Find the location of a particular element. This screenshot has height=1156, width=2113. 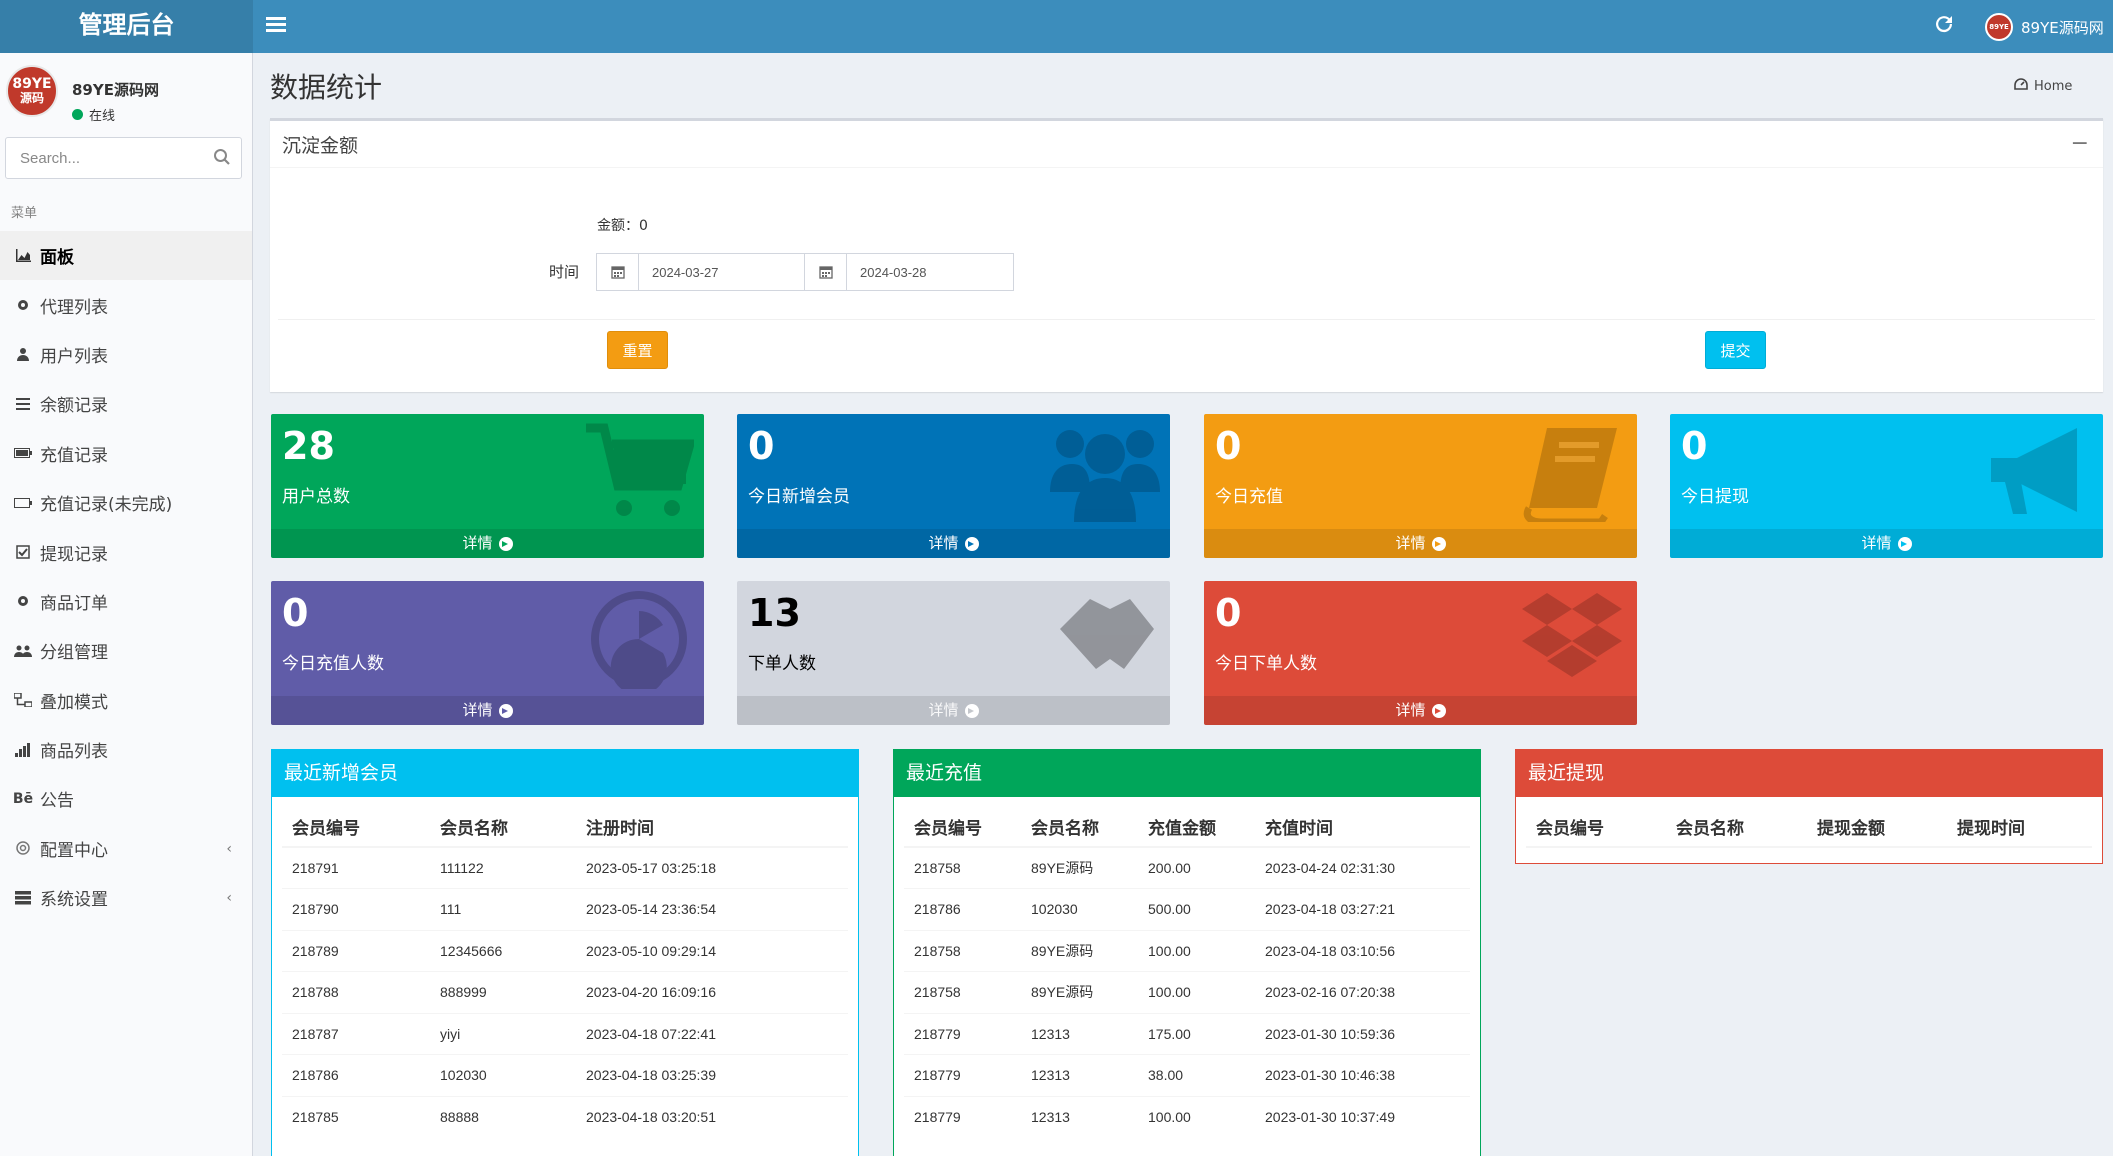

refresh-icon is located at coordinates (1944, 24).